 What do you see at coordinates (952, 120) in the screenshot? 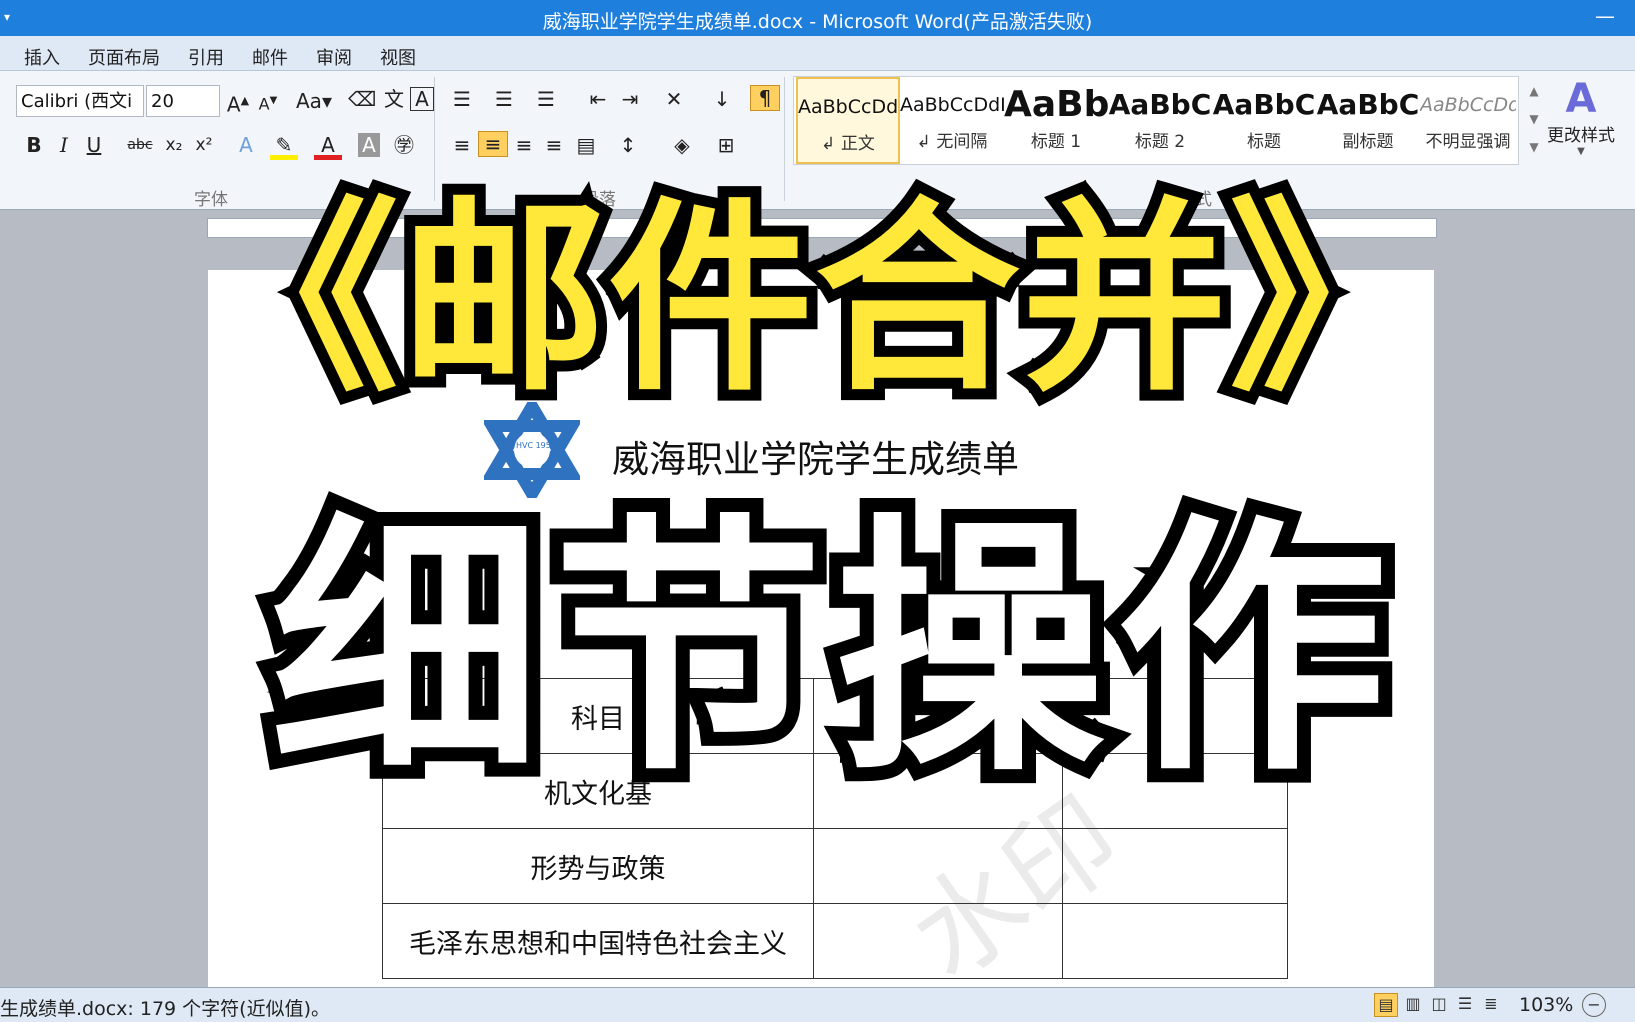
I see `style-no-spacing: AaBbCcDdI ↲ 无间隔` at bounding box center [952, 120].